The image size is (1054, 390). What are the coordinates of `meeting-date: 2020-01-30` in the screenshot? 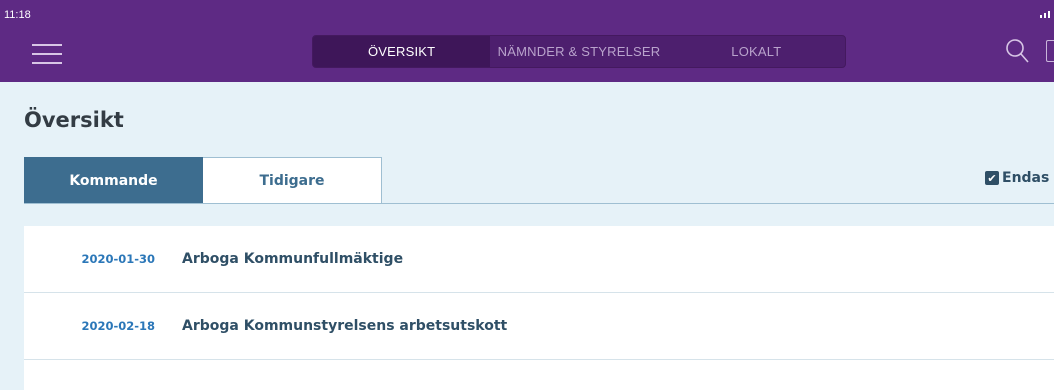 It's located at (118, 259).